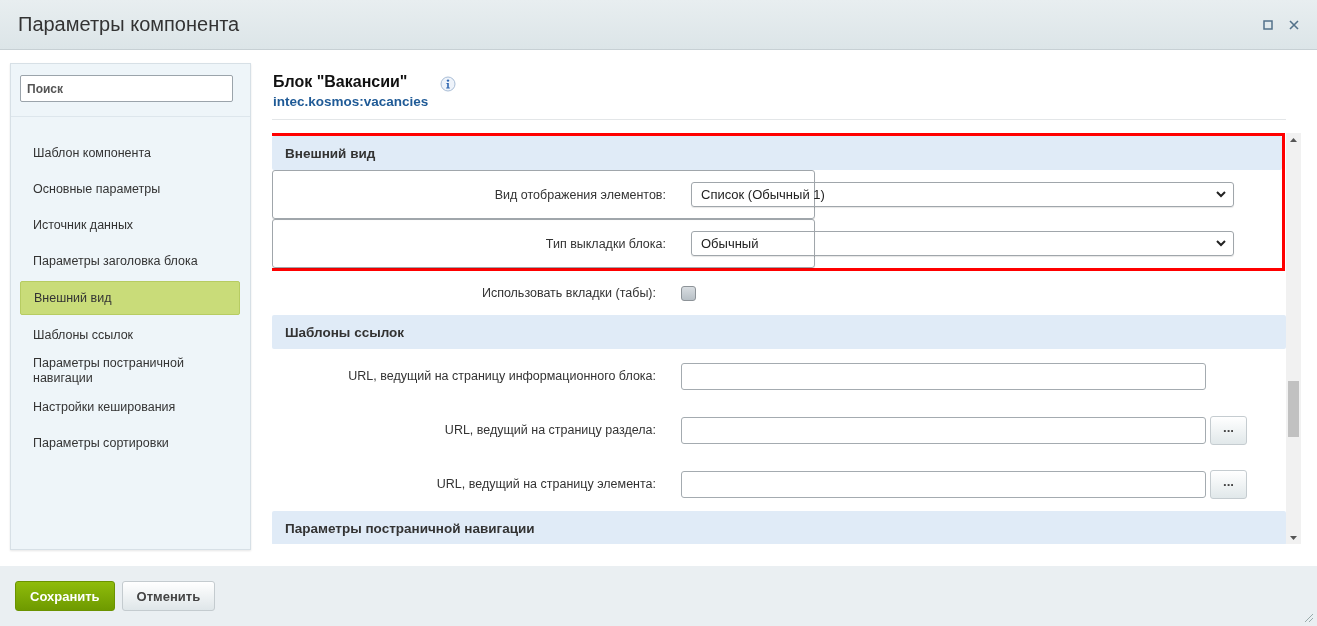 The height and width of the screenshot is (626, 1317). Describe the element at coordinates (688, 293) in the screenshot. I see `checkbox` at that location.